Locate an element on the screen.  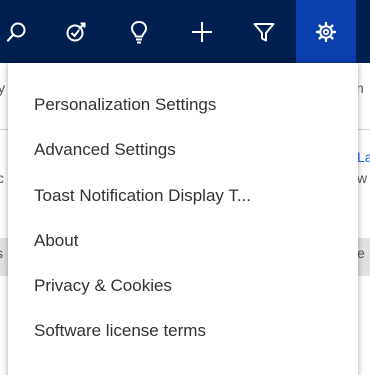
task-button is located at coordinates (76, 31).